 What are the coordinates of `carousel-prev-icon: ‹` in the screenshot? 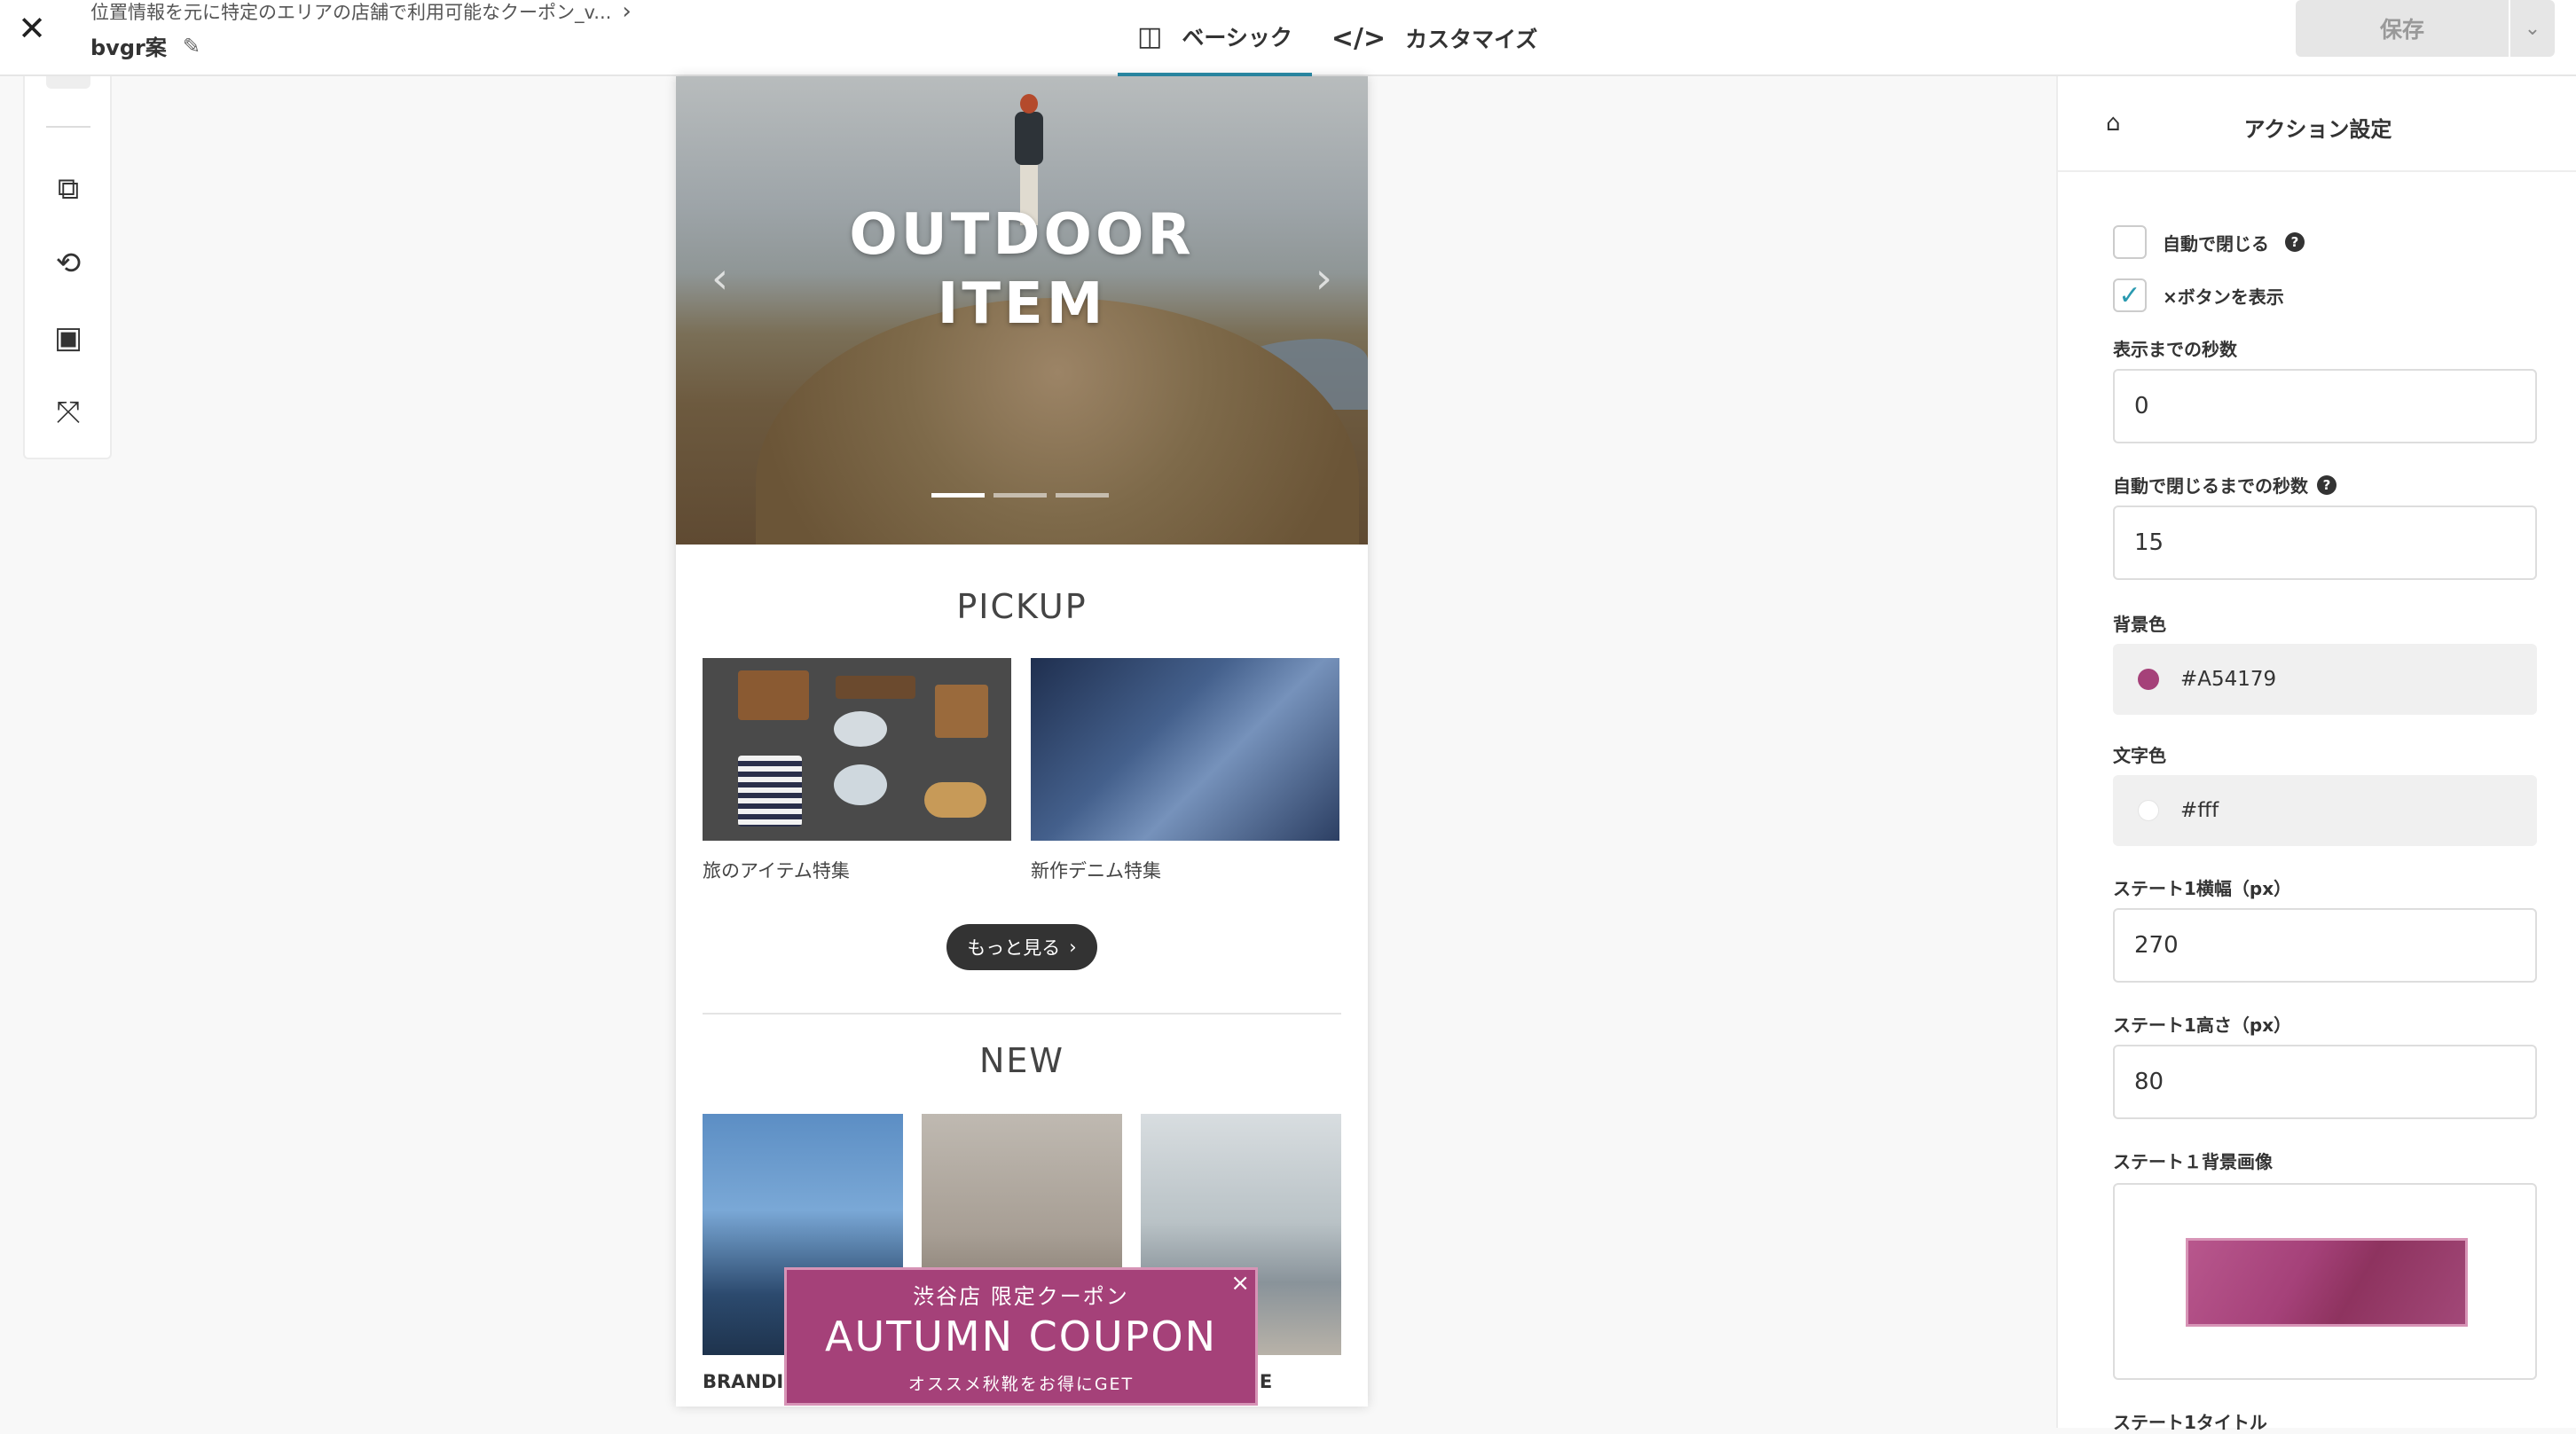 It's located at (719, 278).